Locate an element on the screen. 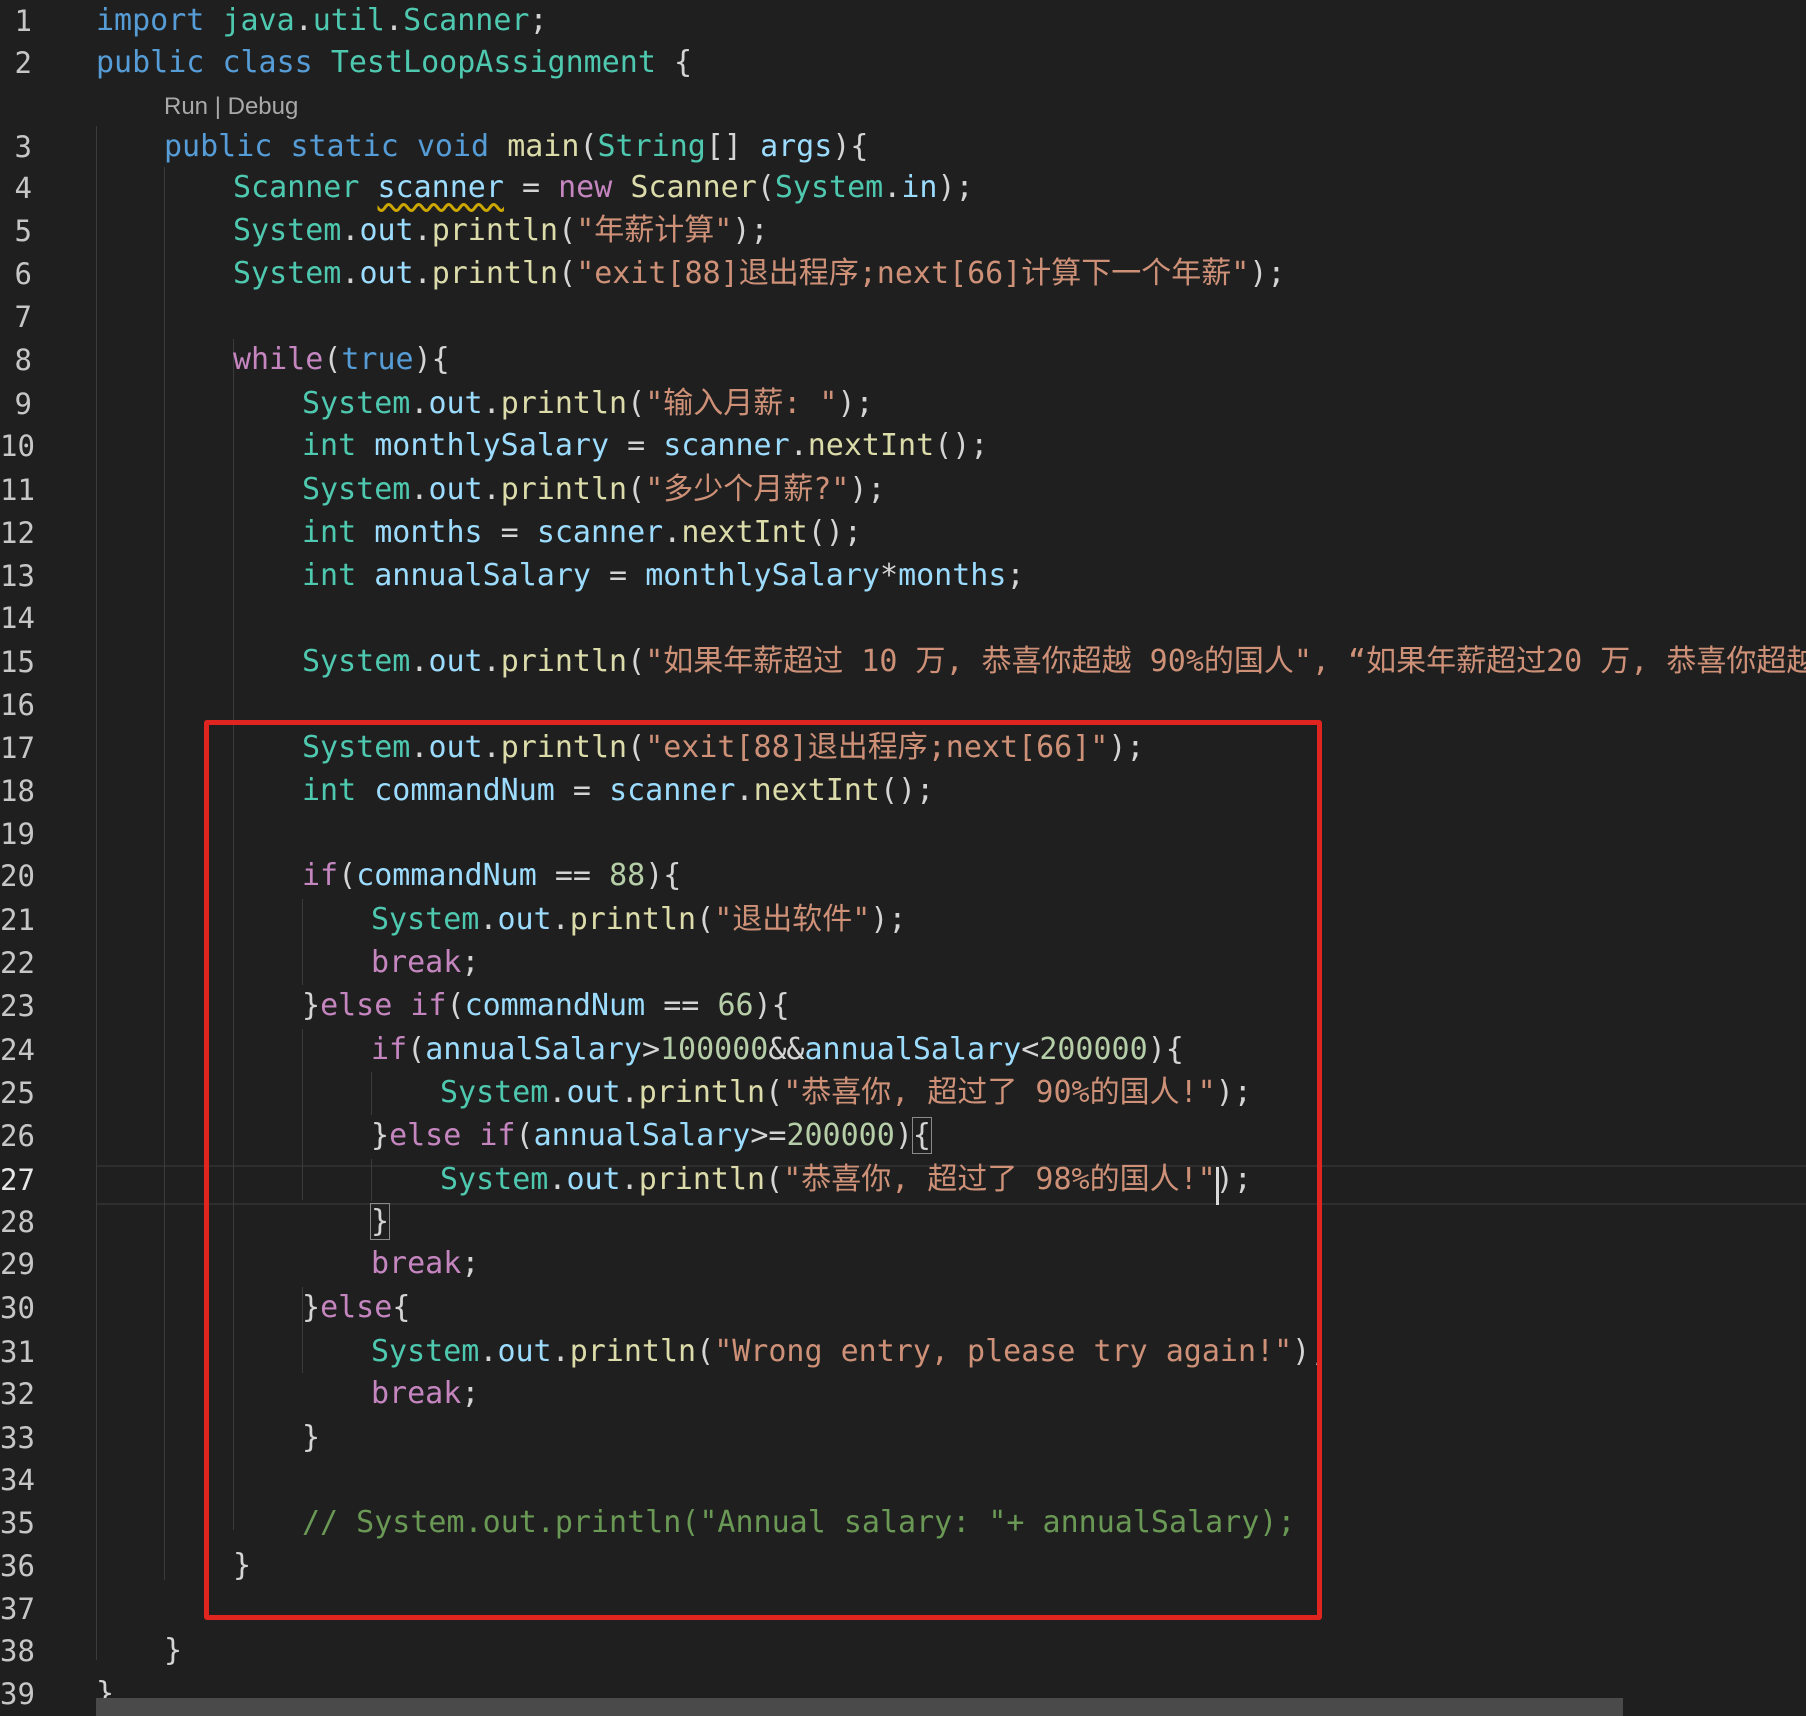 The width and height of the screenshot is (1806, 1716). code-token: static is located at coordinates (344, 146).